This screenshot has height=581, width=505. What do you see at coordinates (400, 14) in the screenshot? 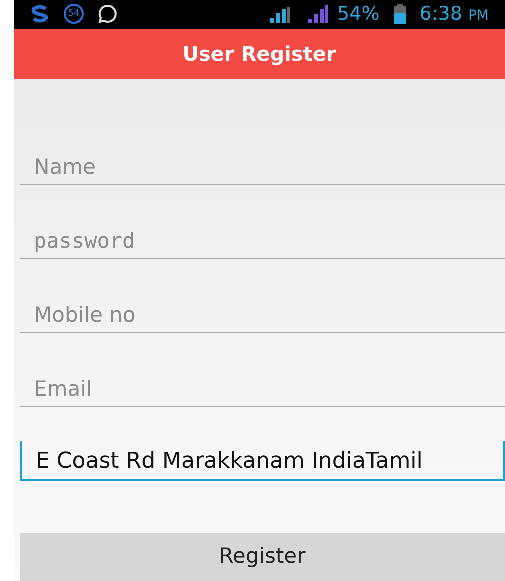
I see `battery-icon` at bounding box center [400, 14].